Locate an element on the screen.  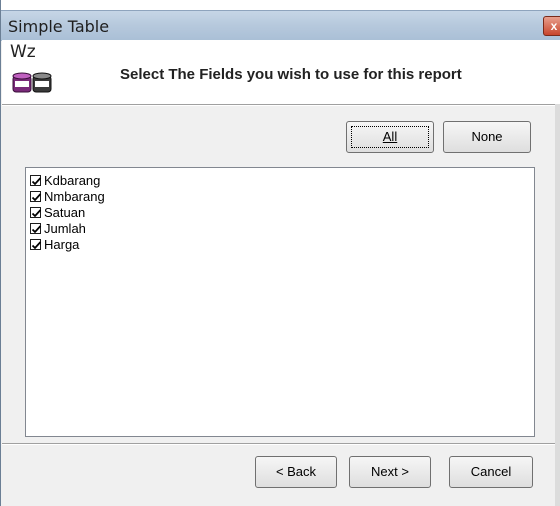
next-label: Next > is located at coordinates (390, 471).